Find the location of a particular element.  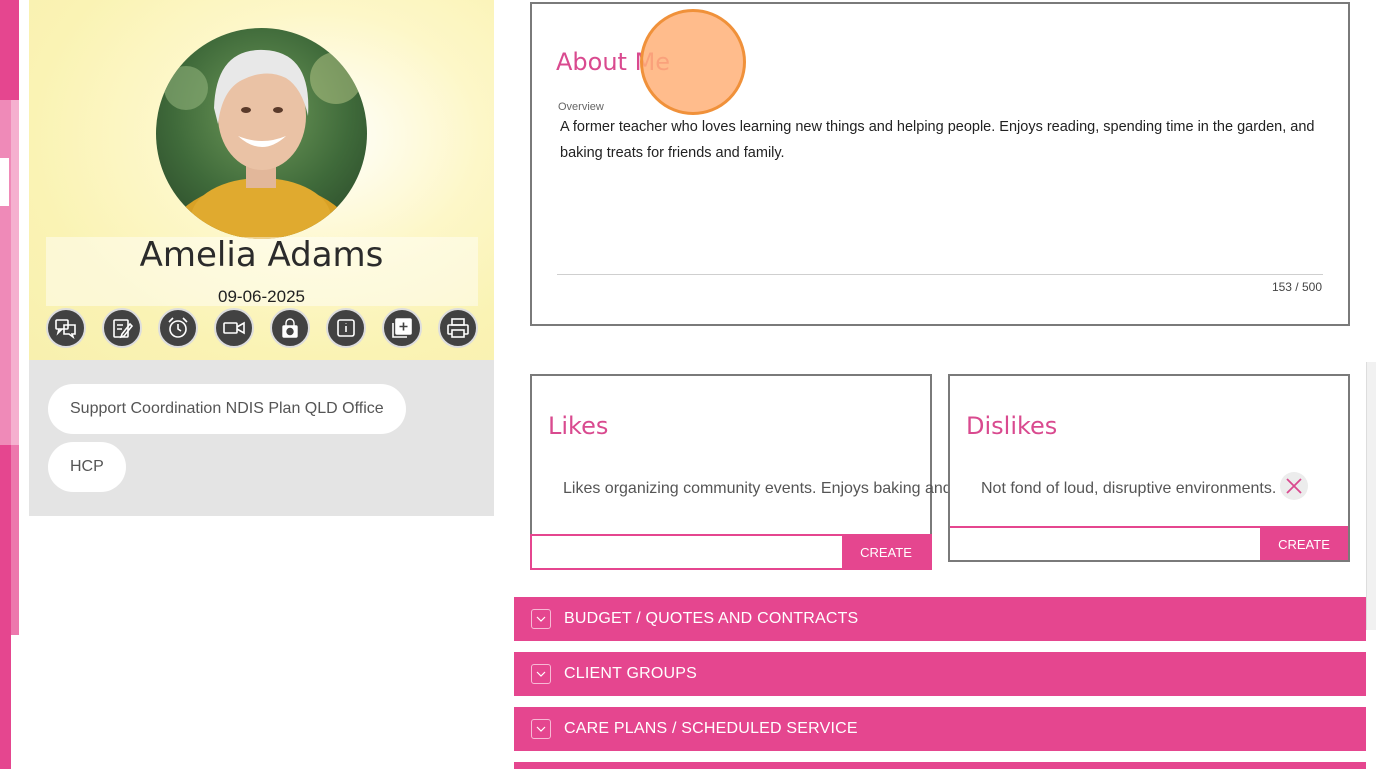

dislikes-title: Dislikes is located at coordinates (1012, 426).